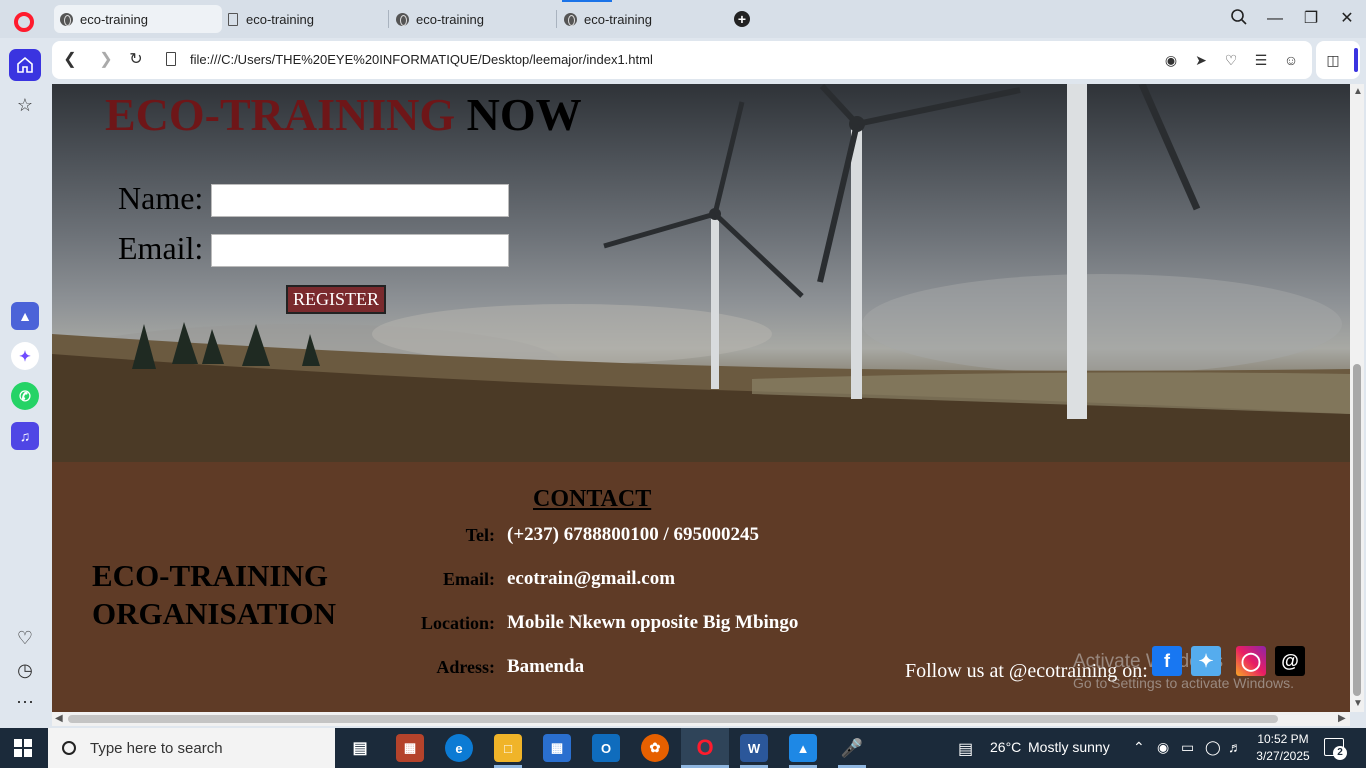  I want to click on location-label: Location:, so click(458, 623).